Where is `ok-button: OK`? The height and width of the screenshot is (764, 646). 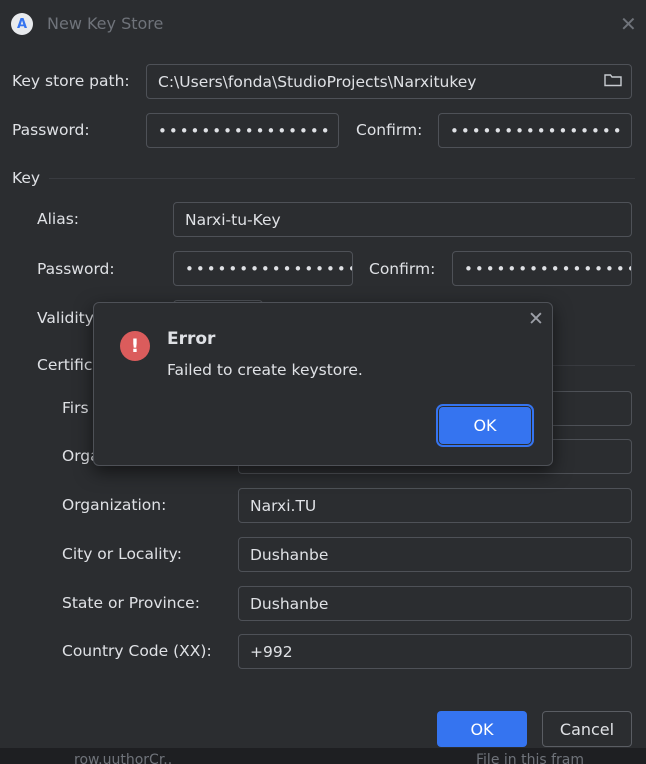 ok-button: OK is located at coordinates (482, 729).